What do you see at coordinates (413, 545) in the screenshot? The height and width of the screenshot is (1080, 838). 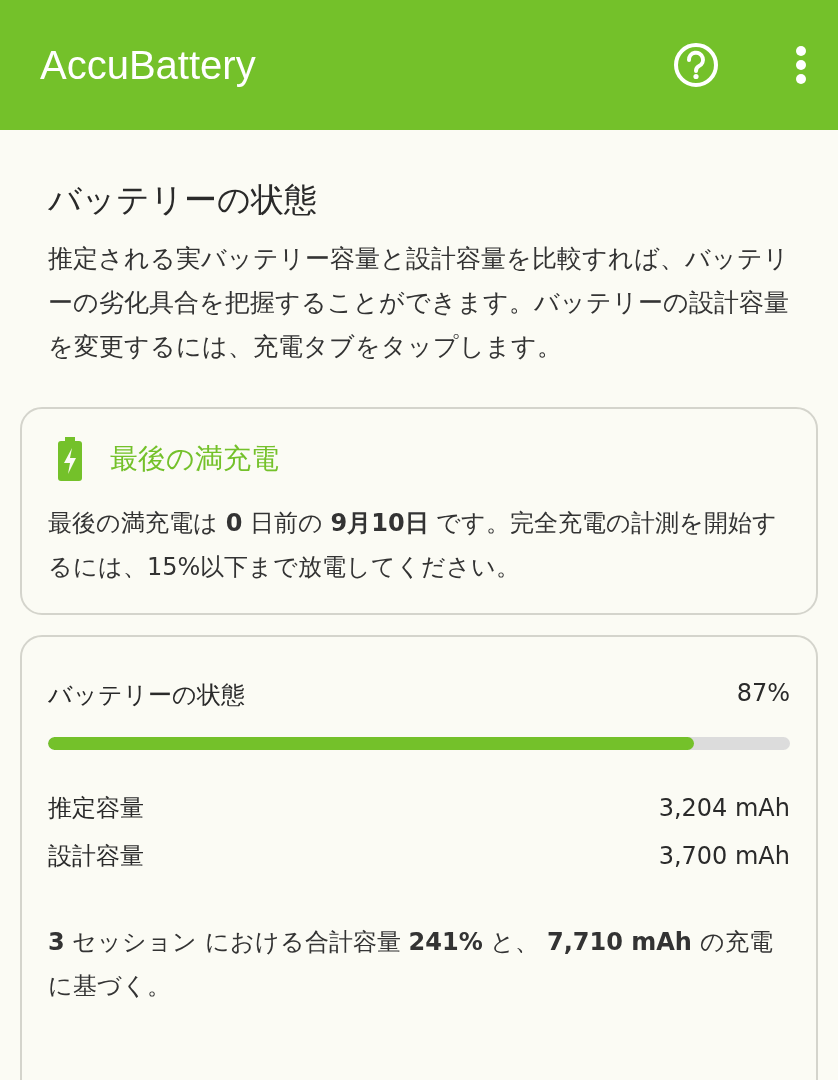 I see `last-charge-text: 最後の満充電は 0 日前の 9月10日 です。完全充電の計測を開始するには、15%以下まで放電してください。` at bounding box center [413, 545].